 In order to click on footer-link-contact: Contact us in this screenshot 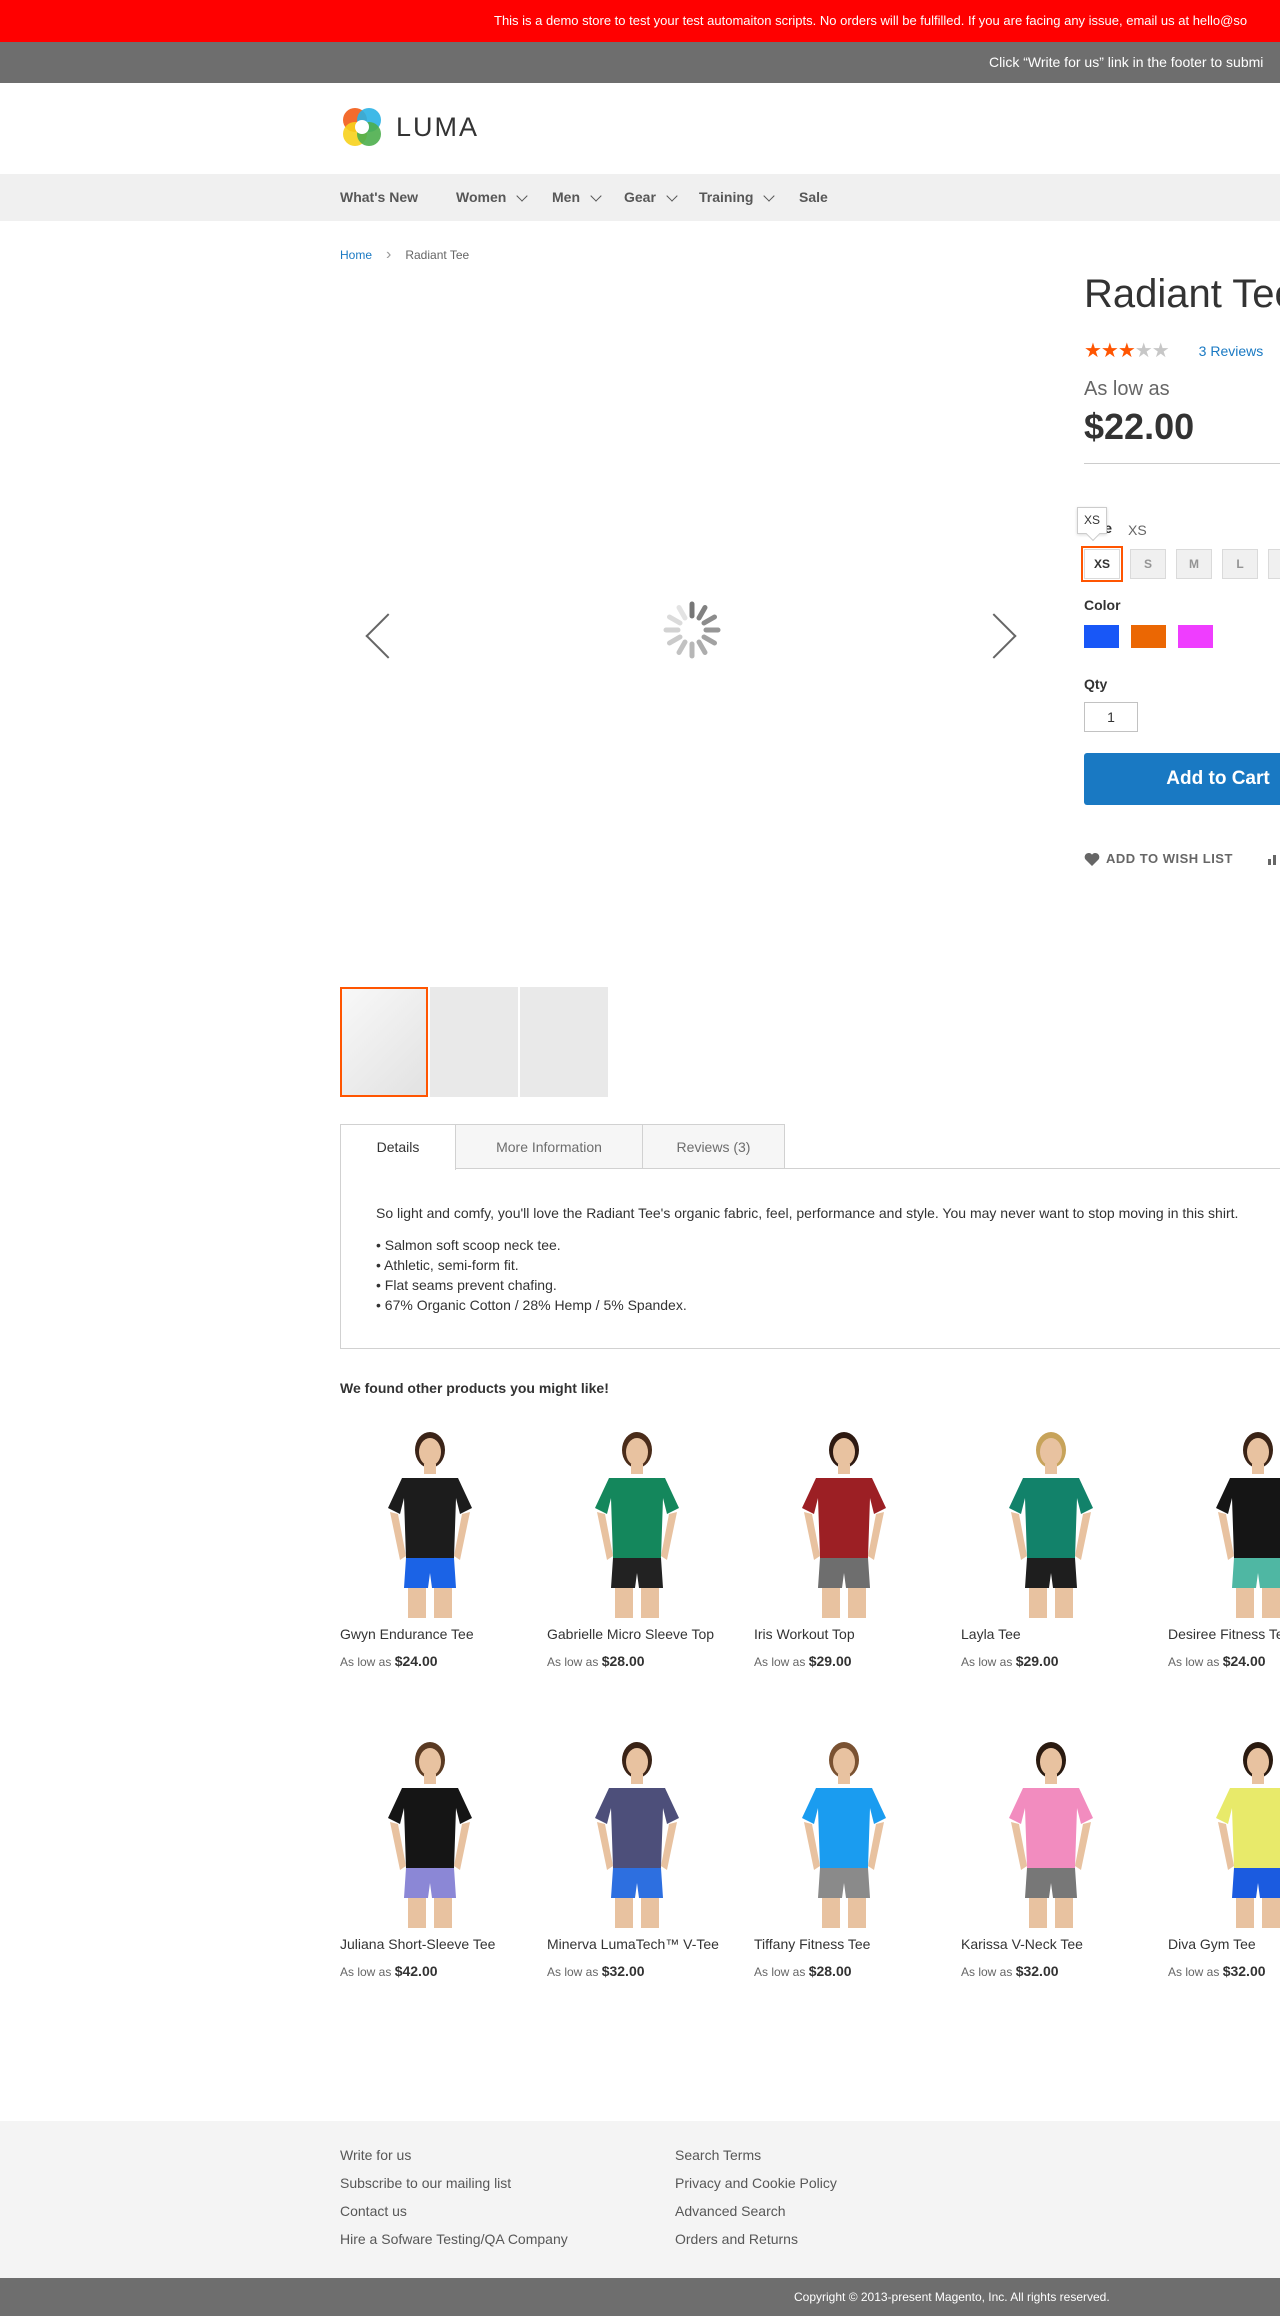, I will do `click(454, 2211)`.